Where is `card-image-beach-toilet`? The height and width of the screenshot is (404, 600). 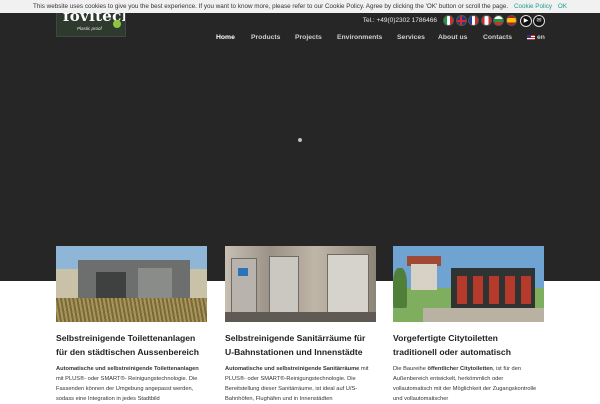
card-image-beach-toilet is located at coordinates (131, 284).